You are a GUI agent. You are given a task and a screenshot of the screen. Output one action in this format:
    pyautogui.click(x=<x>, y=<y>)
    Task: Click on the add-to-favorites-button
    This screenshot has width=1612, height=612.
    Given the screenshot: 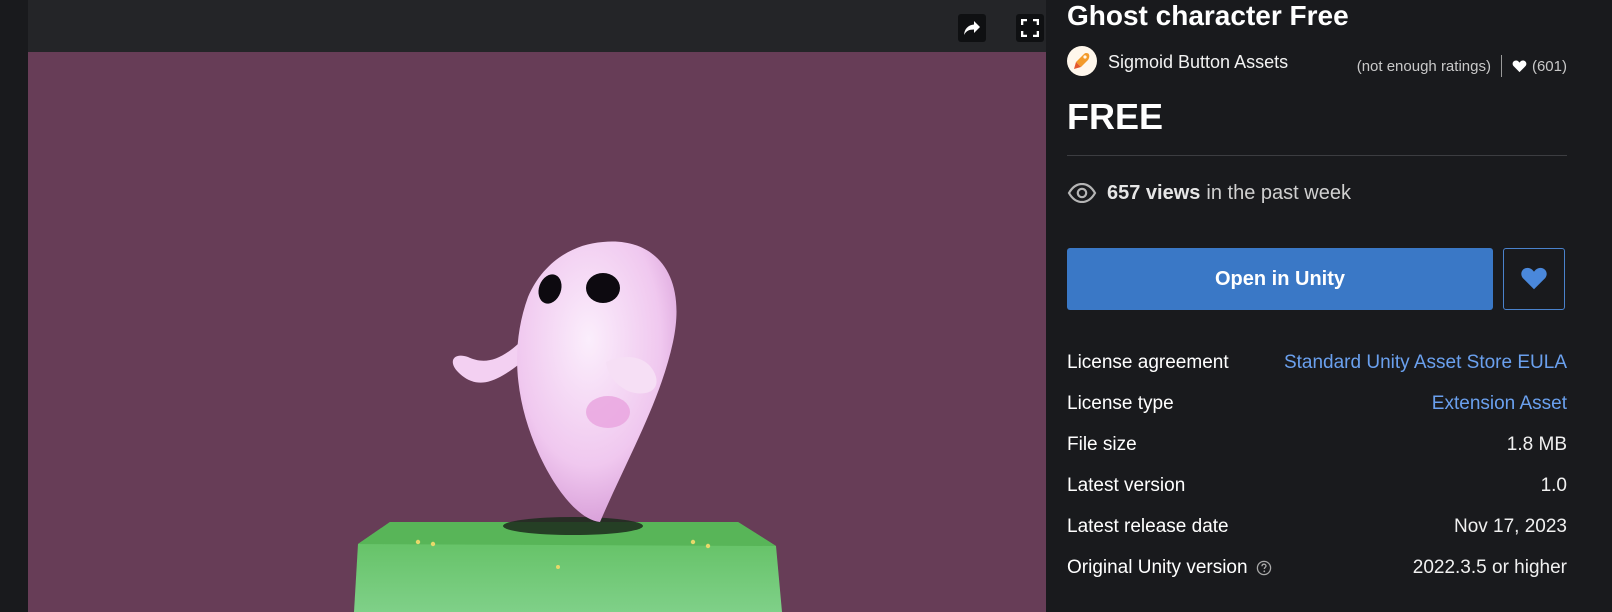 What is the action you would take?
    pyautogui.click(x=1534, y=279)
    